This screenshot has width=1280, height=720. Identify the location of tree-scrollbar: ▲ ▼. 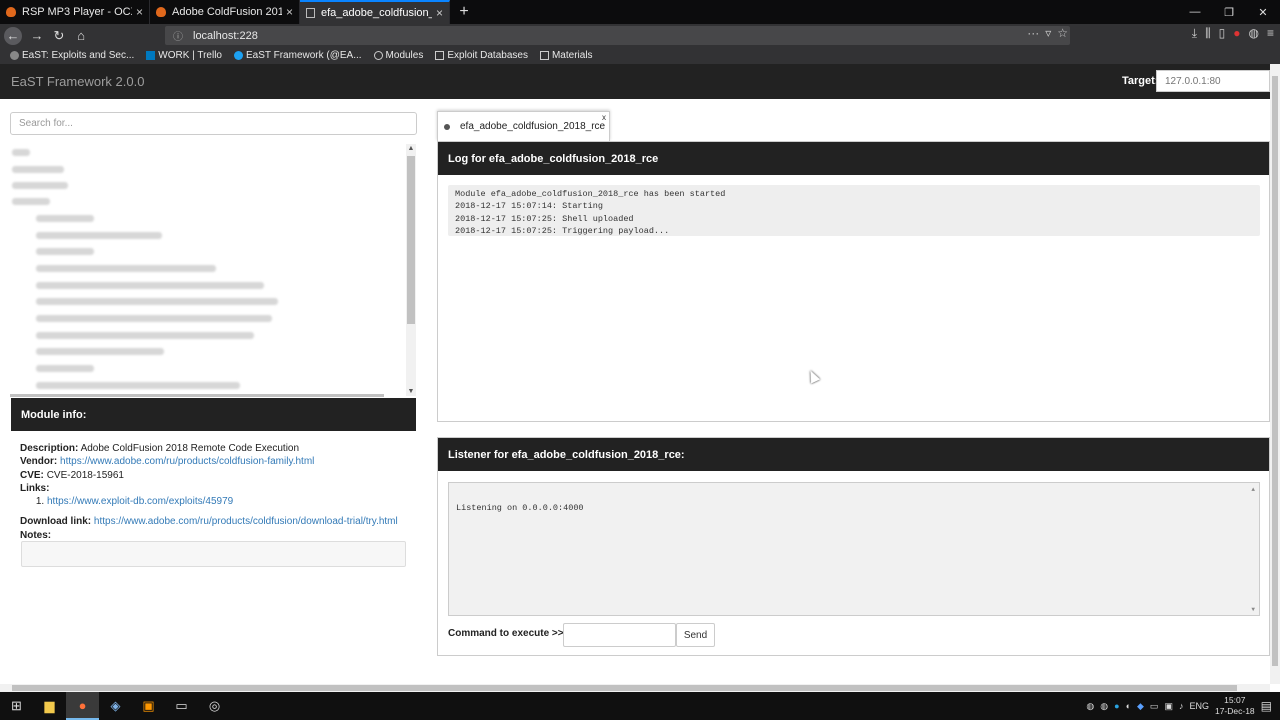
(411, 270).